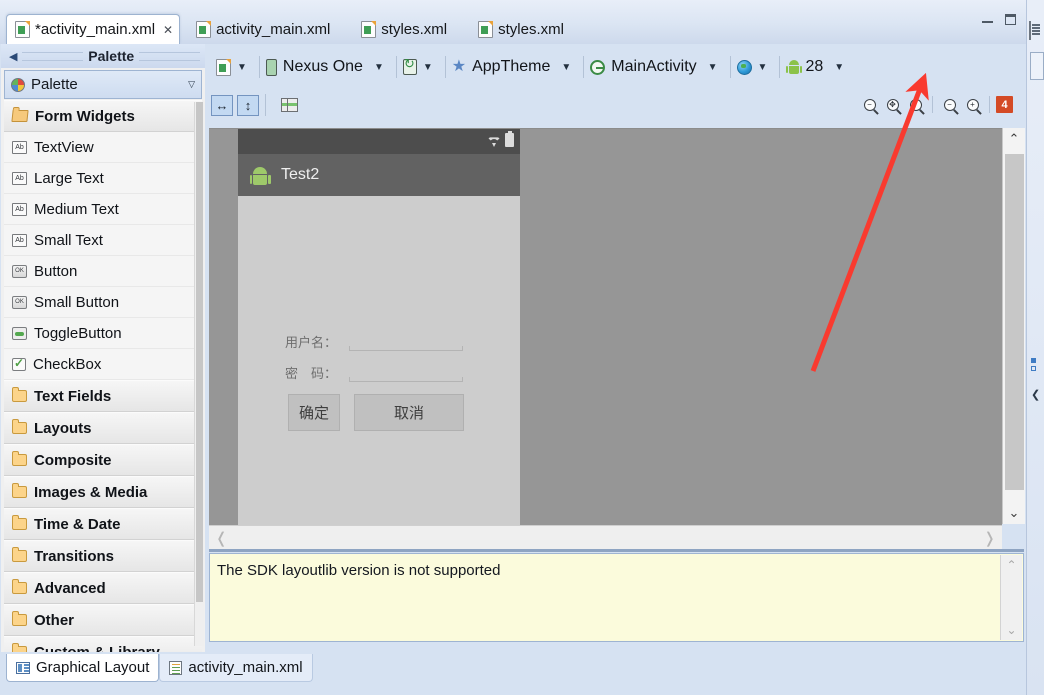 The height and width of the screenshot is (695, 1044). I want to click on password-row: 密 码：, so click(379, 372).